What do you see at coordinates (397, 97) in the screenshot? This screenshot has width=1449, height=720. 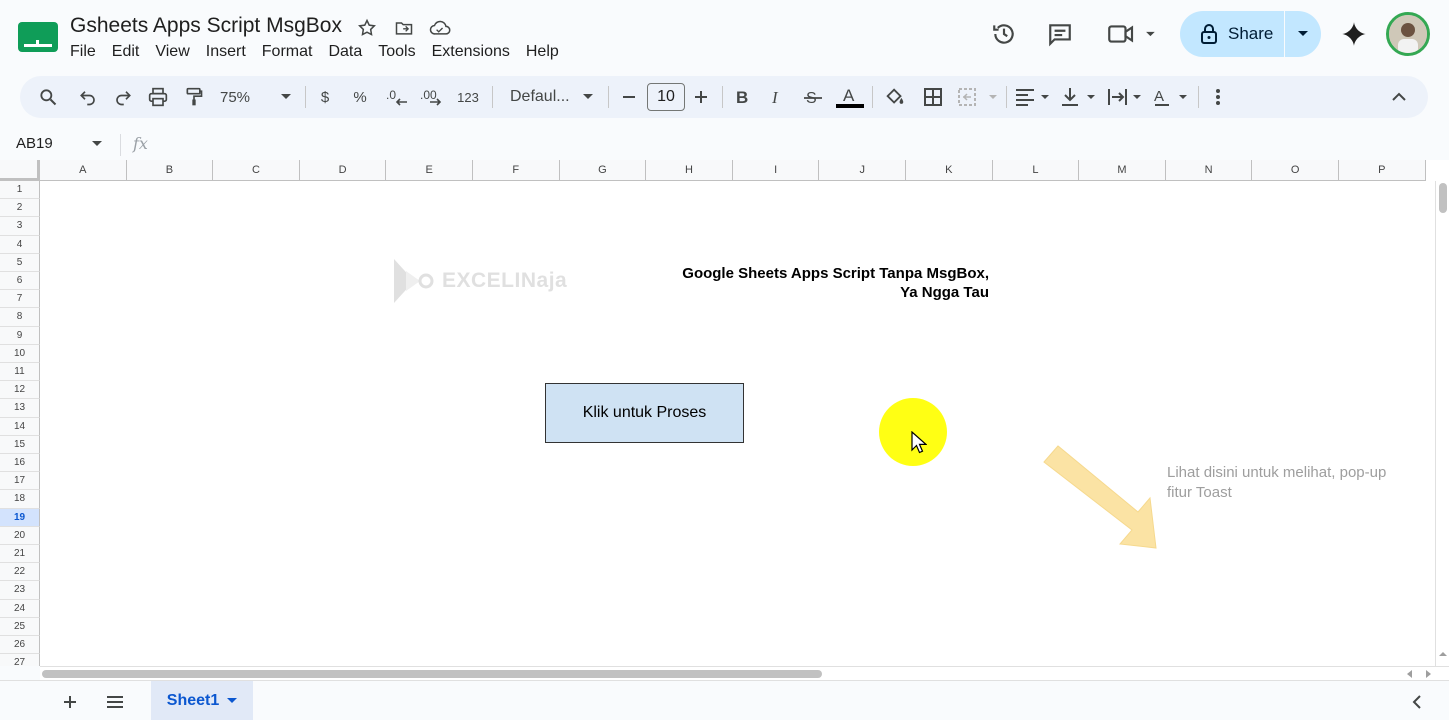 I see `decrease-decimal-icon: .0` at bounding box center [397, 97].